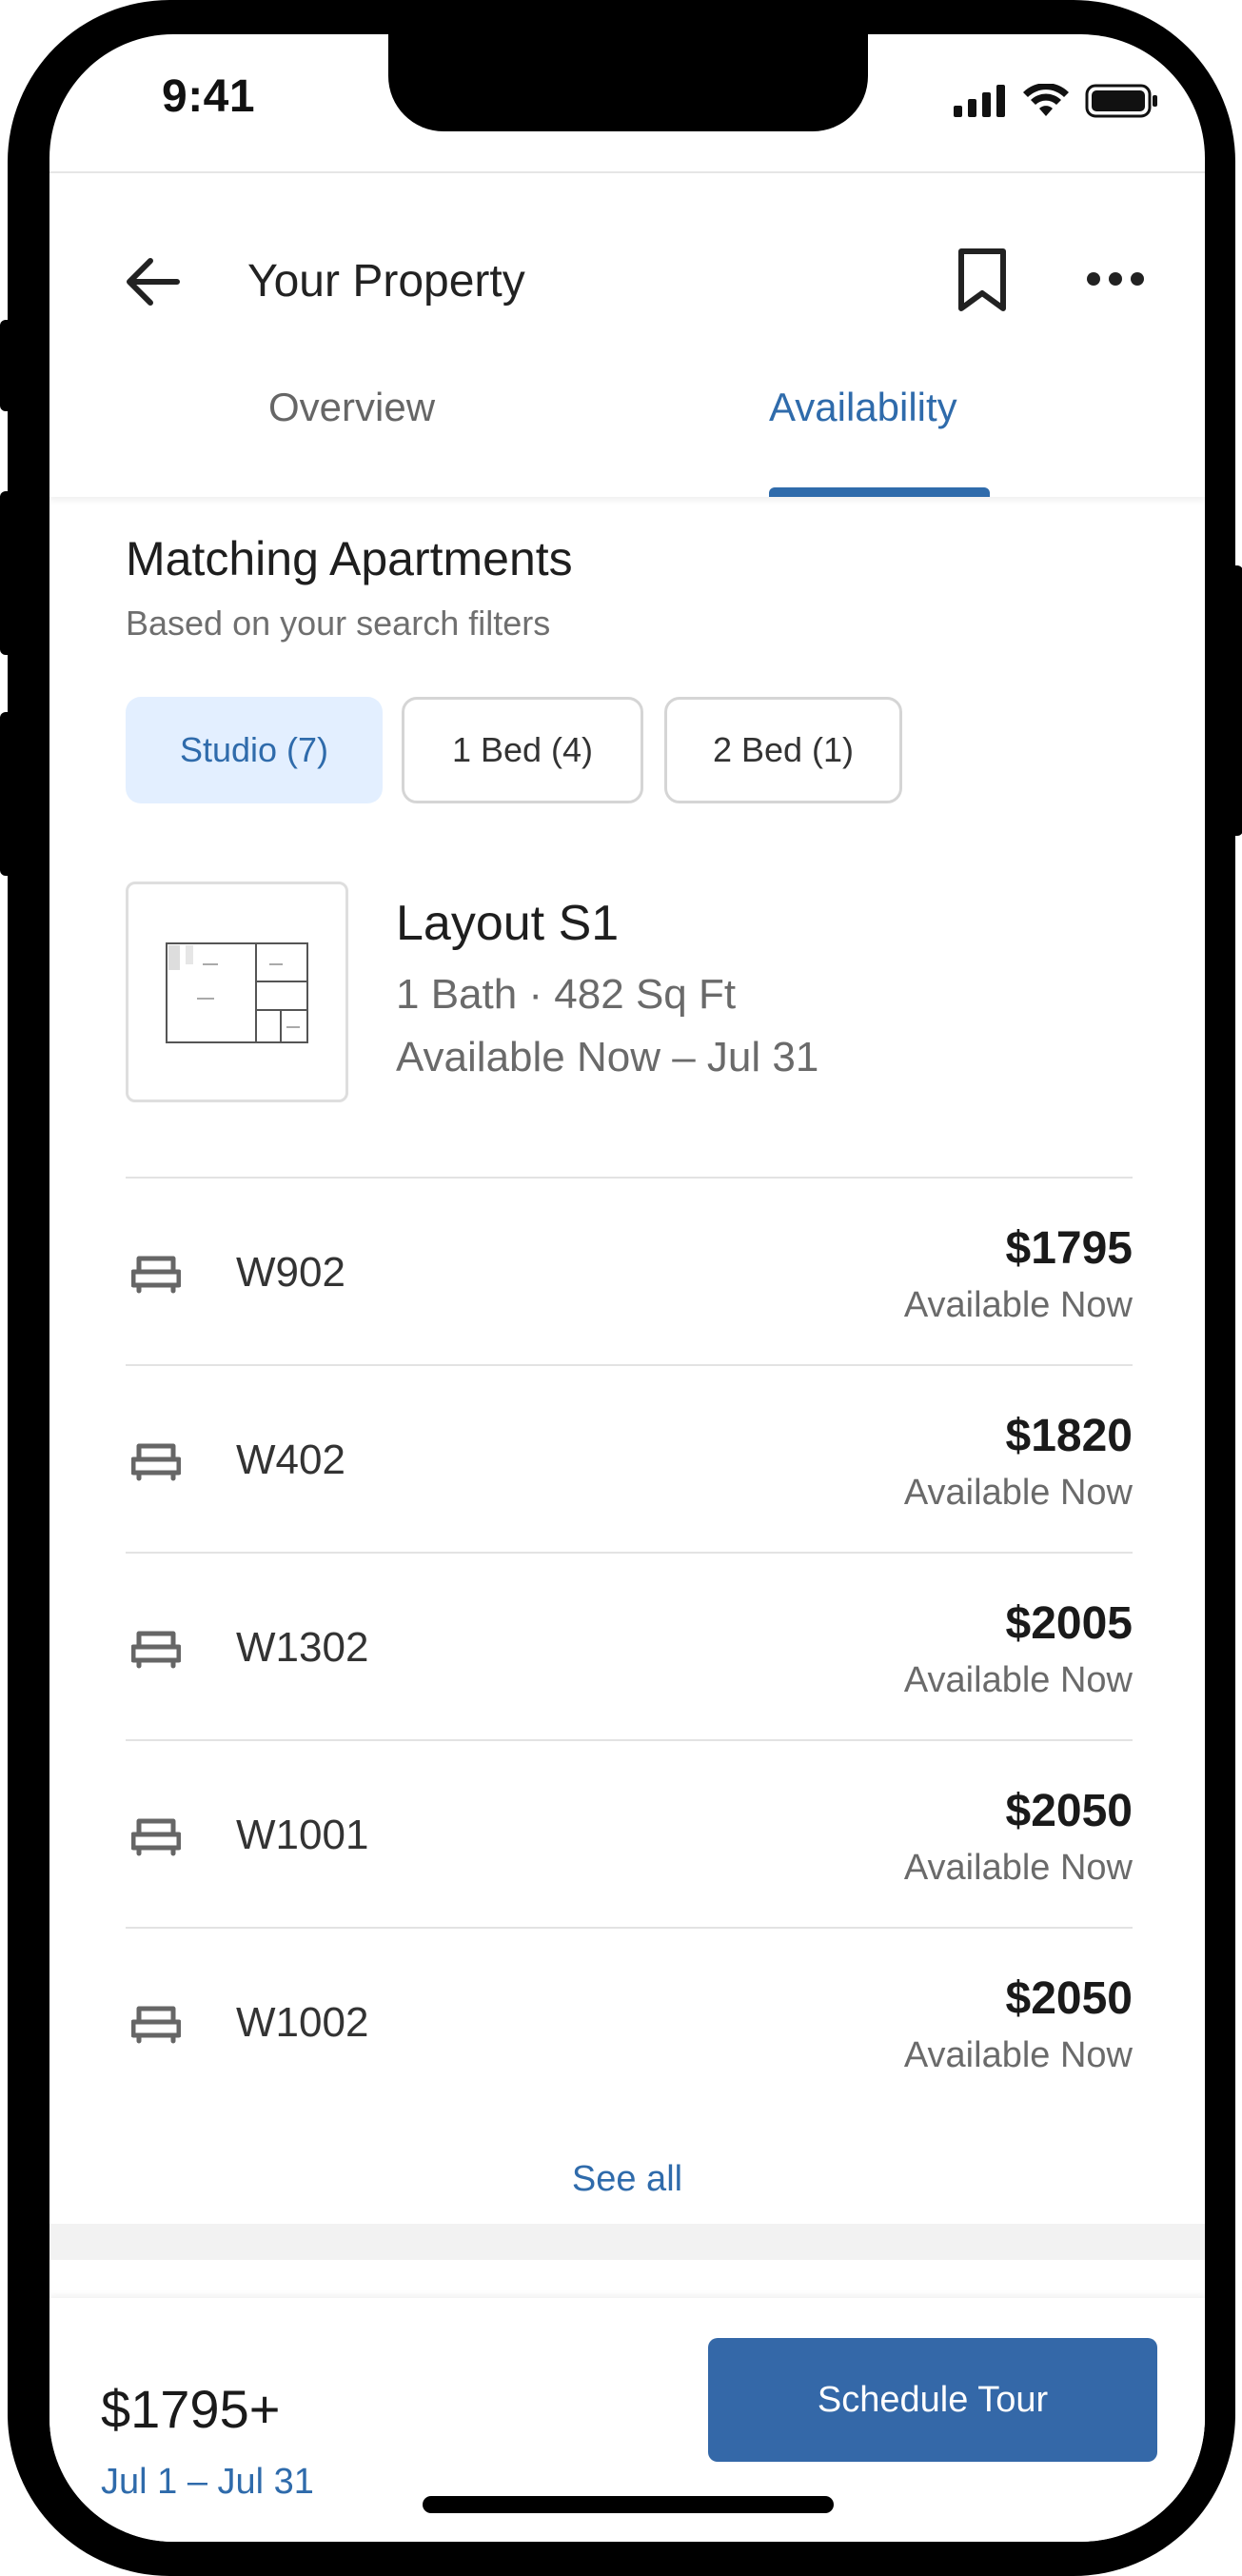  I want to click on unit-row: W1001 $2050 Available Now, so click(629, 1832).